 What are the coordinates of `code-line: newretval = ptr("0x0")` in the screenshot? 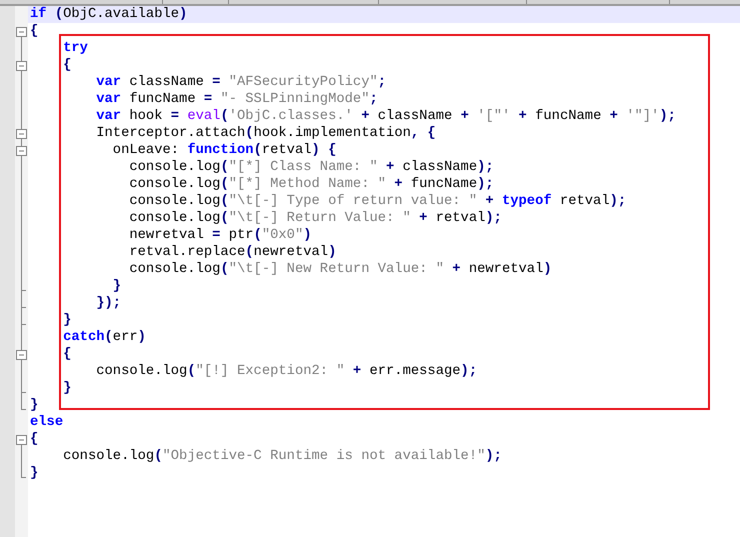 It's located at (220, 235).